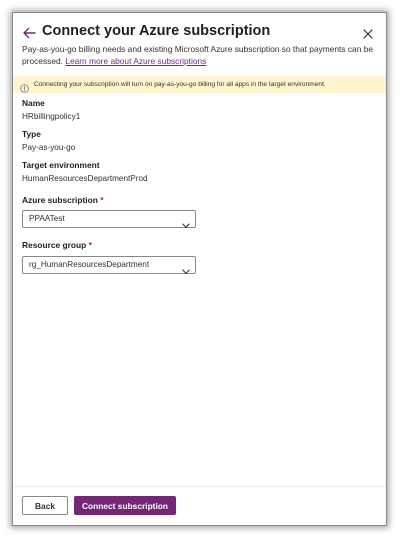 This screenshot has height=542, width=400. I want to click on resource-group-dropdown: rg_HumanResourcesDepartment, so click(109, 265).